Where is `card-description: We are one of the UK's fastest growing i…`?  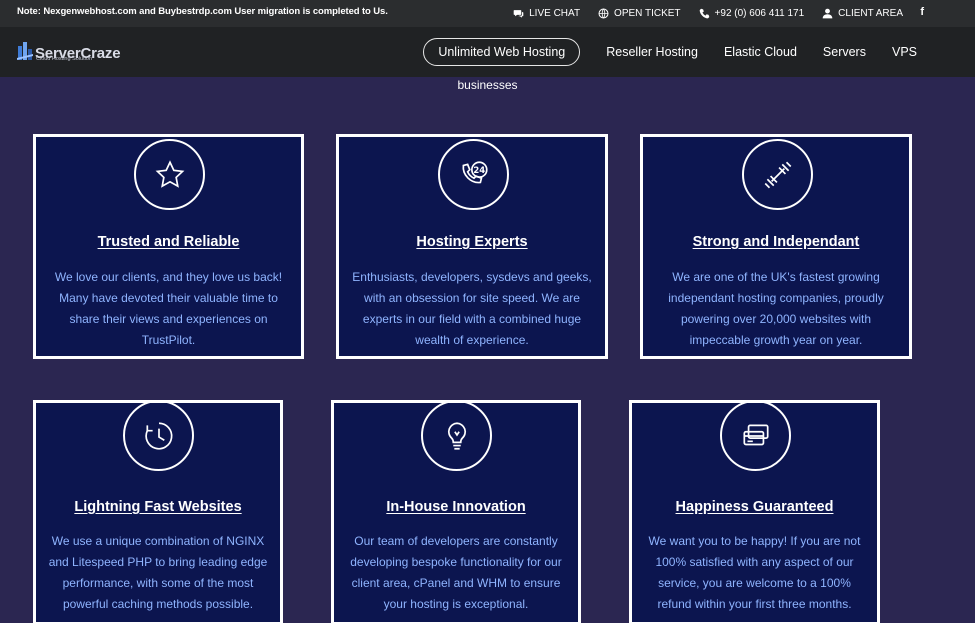 card-description: We are one of the UK's fastest growing i… is located at coordinates (776, 308).